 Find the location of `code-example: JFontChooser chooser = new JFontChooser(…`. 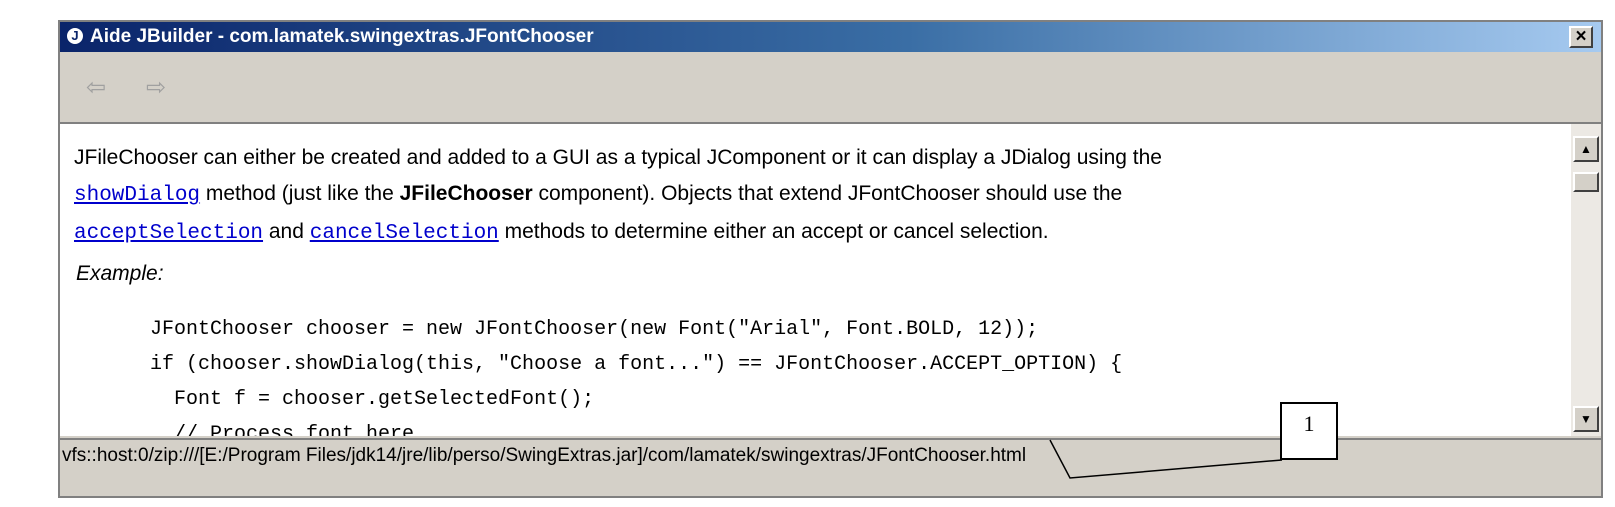

code-example: JFontChooser chooser = new JFontChooser(… is located at coordinates (636, 374).